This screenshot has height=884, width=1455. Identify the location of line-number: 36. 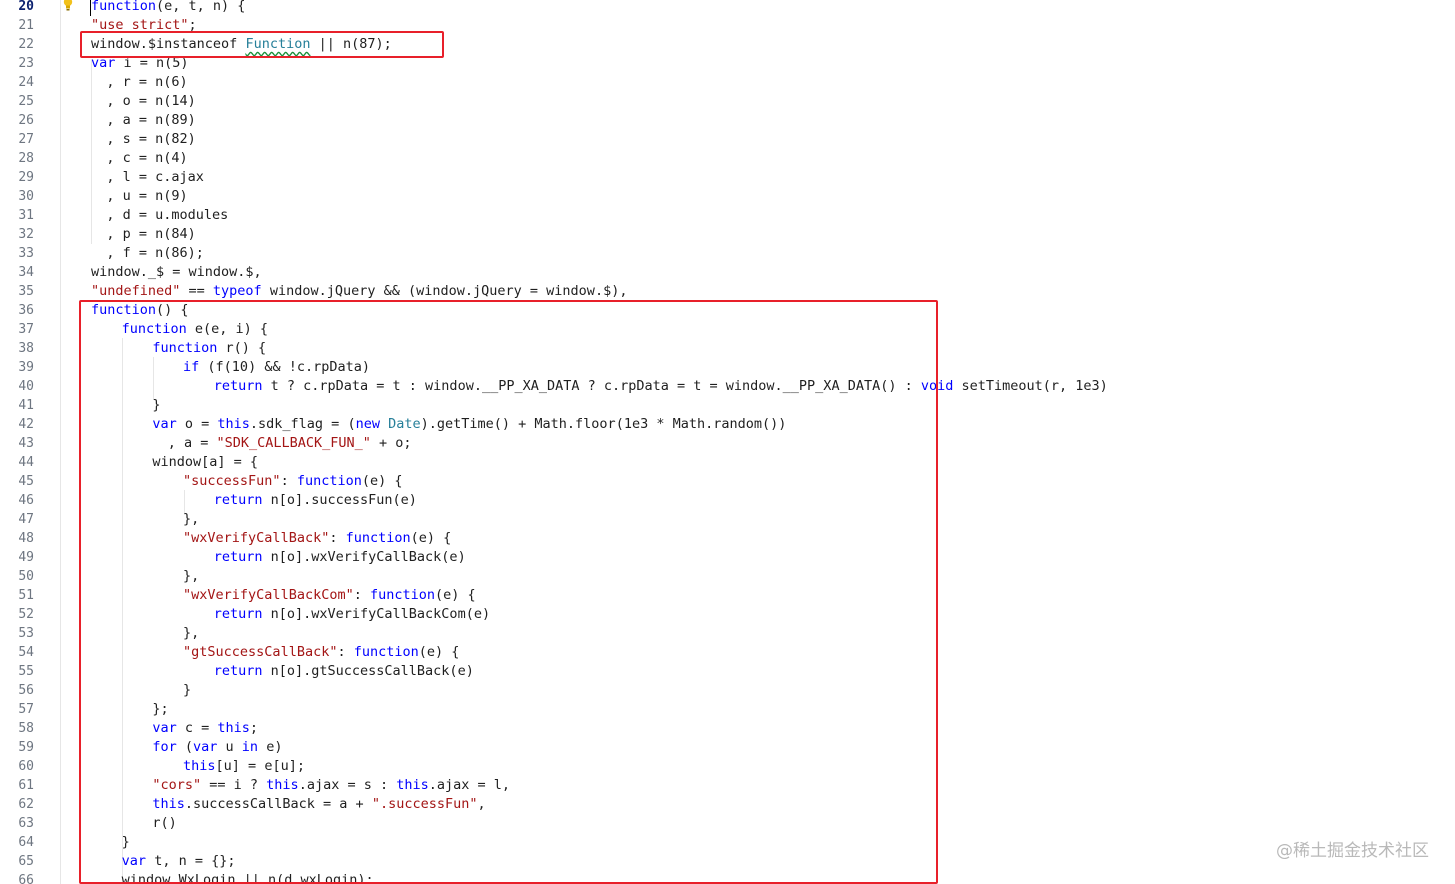
(26, 310).